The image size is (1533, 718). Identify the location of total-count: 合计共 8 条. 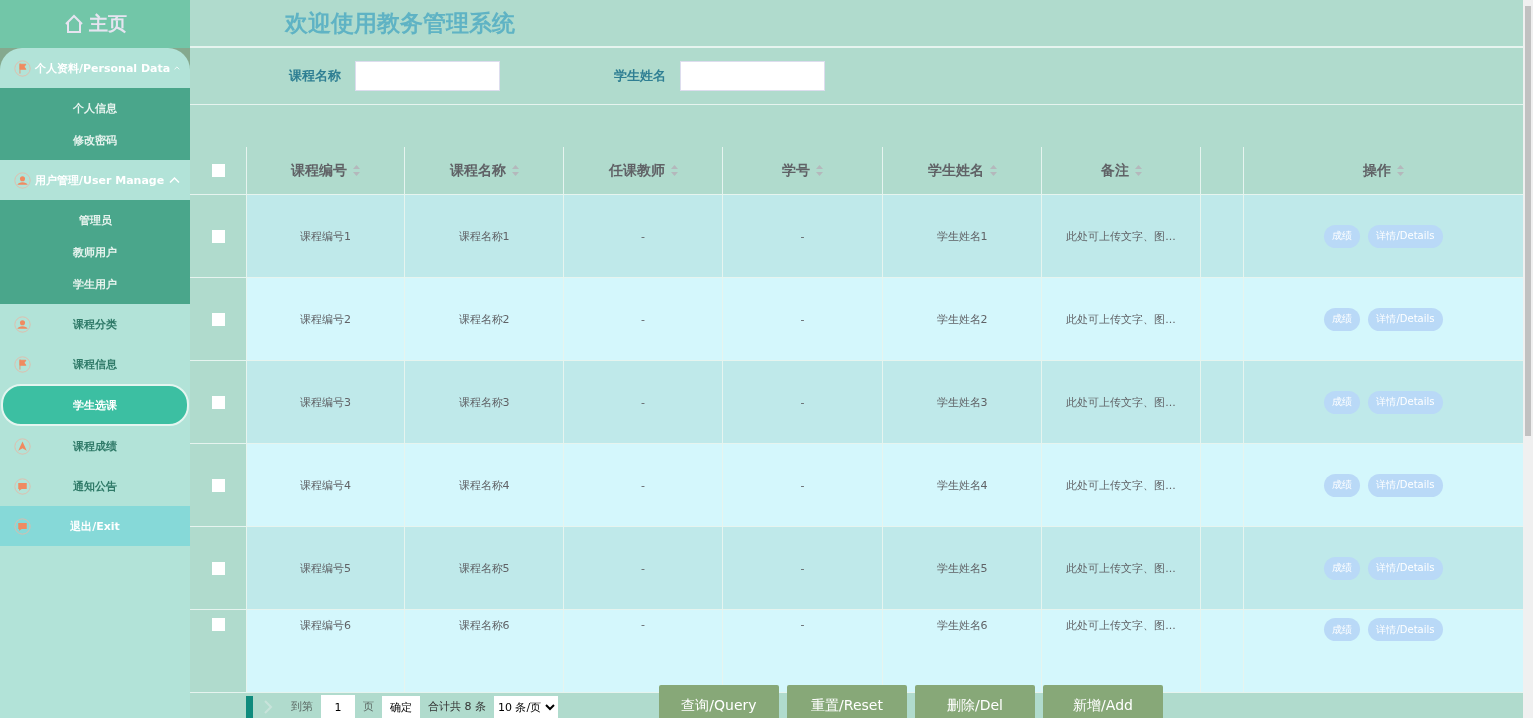
(457, 707).